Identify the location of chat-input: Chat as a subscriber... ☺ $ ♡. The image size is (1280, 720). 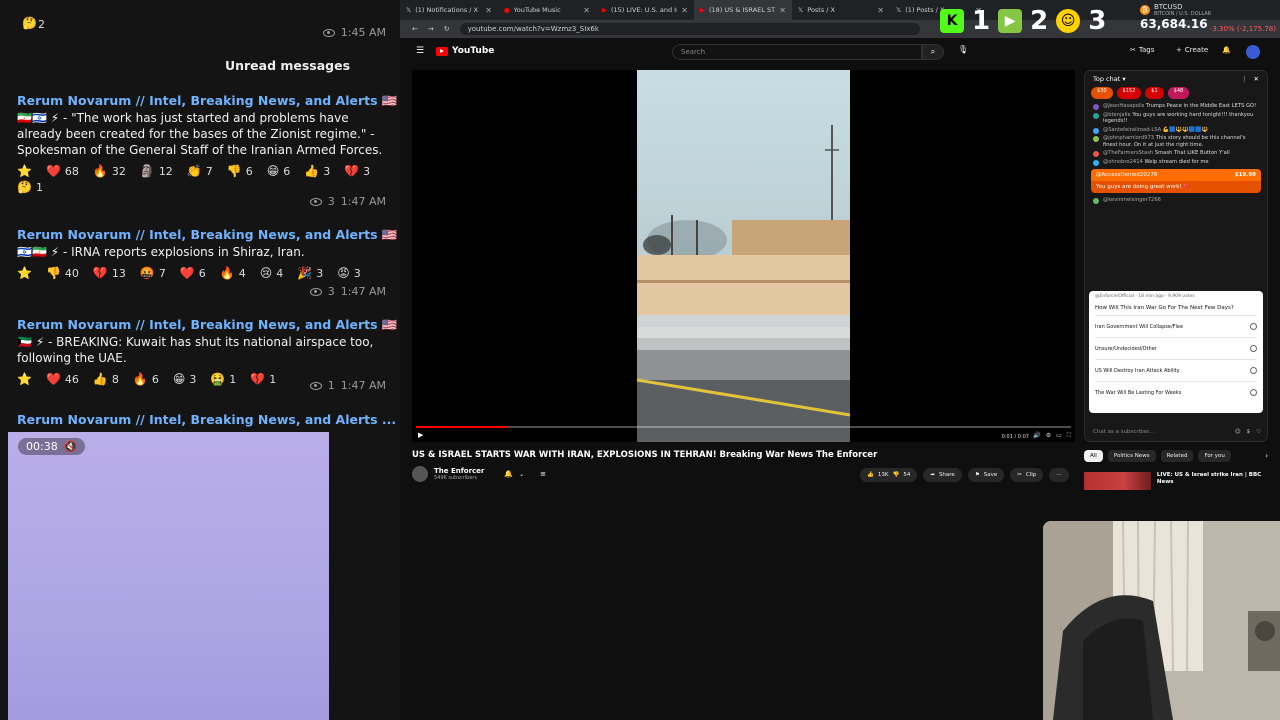
(1176, 432).